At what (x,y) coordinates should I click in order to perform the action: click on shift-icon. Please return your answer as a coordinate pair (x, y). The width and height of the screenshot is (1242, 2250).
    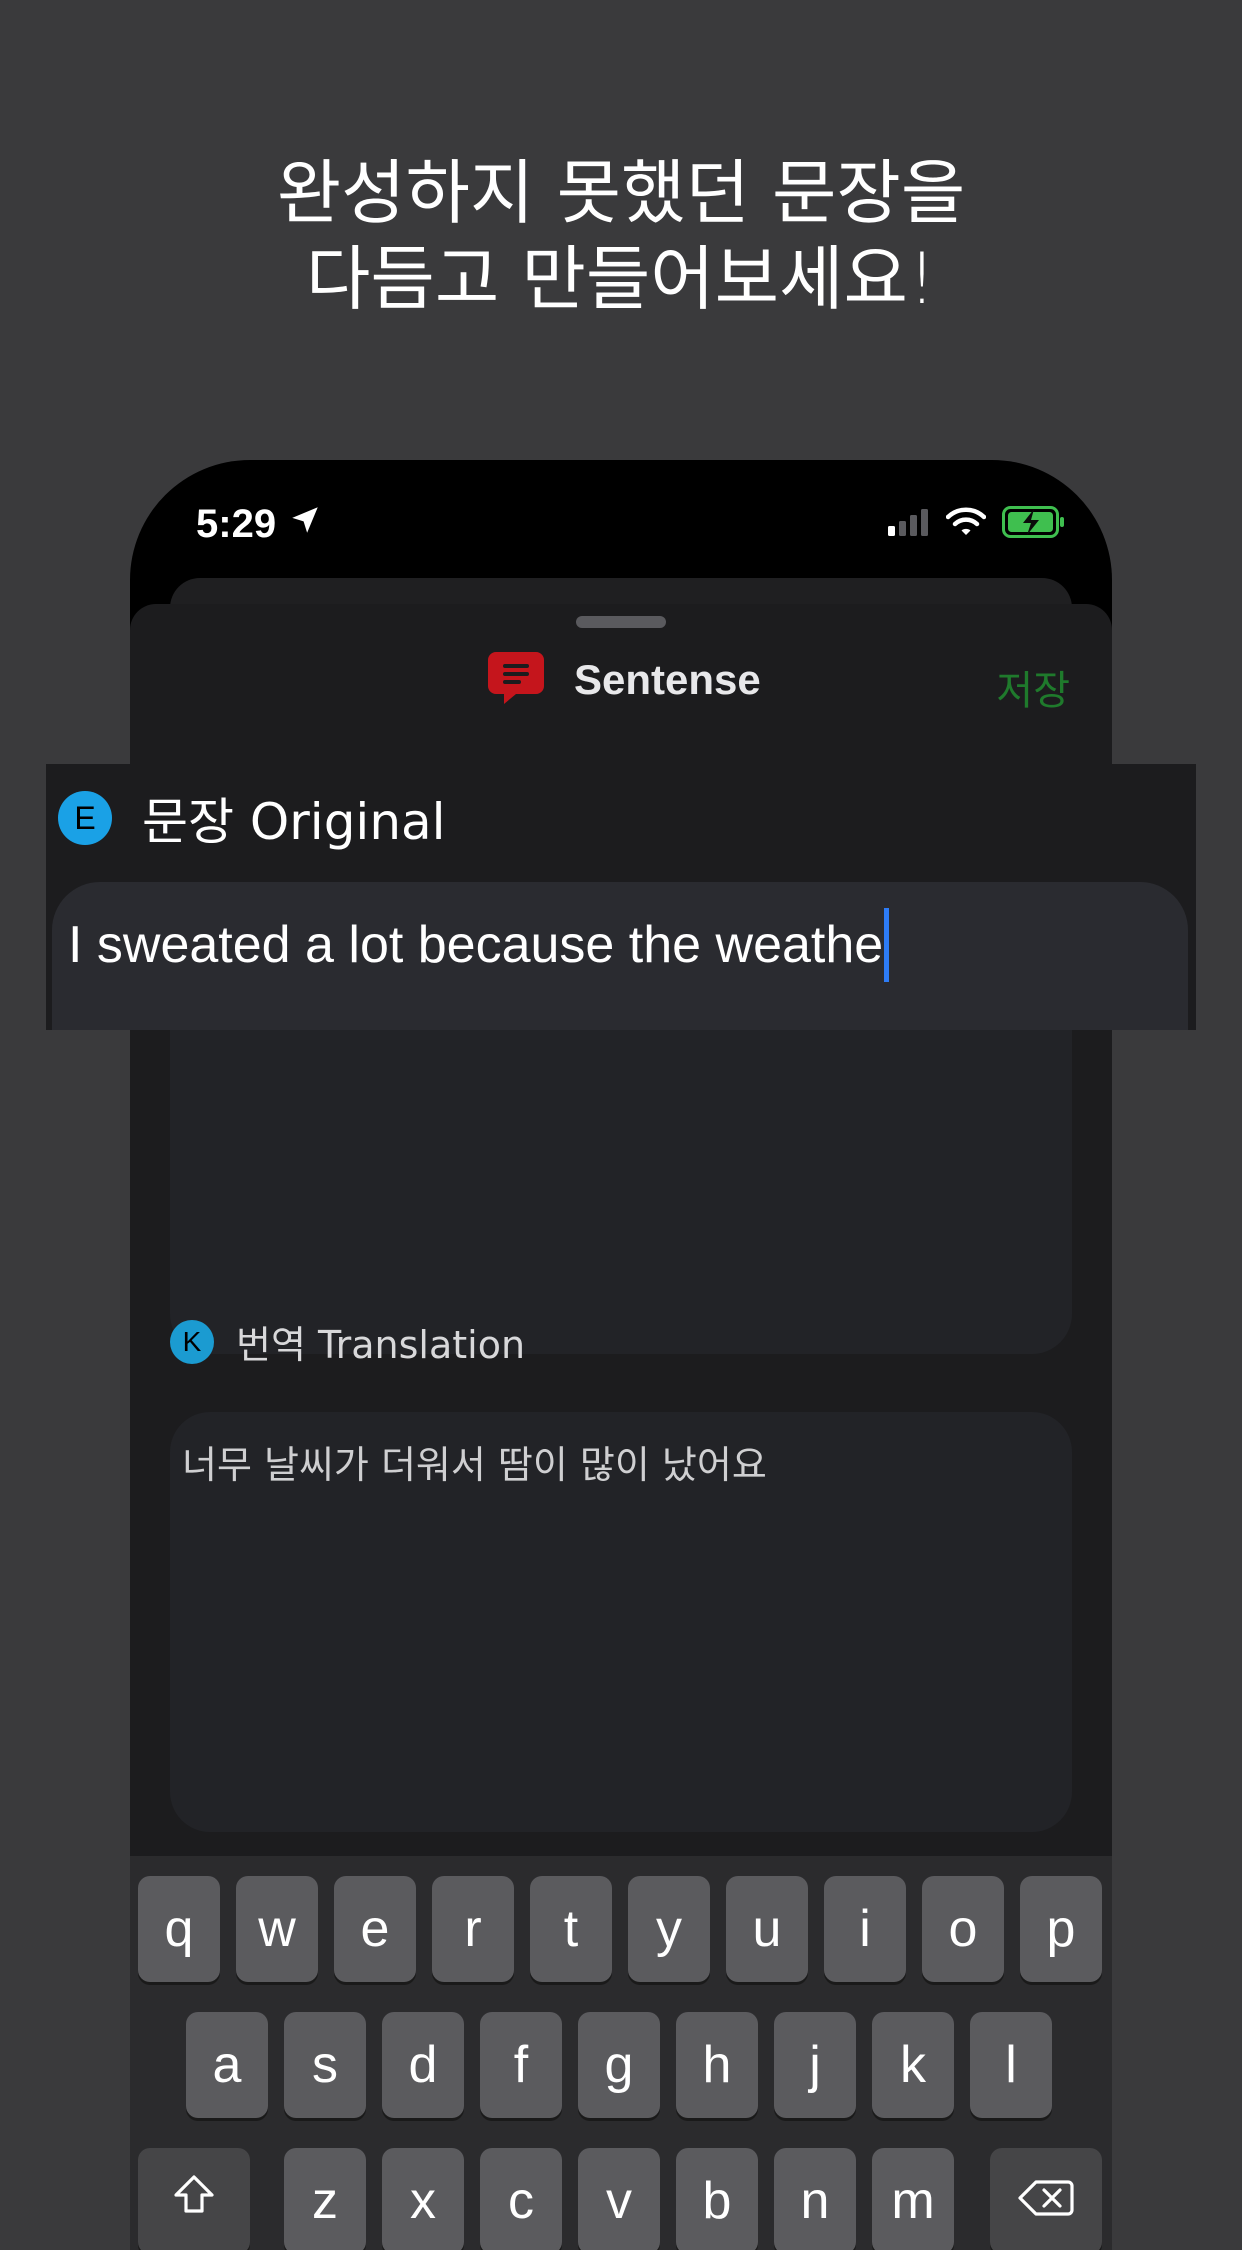
    Looking at the image, I should click on (194, 2201).